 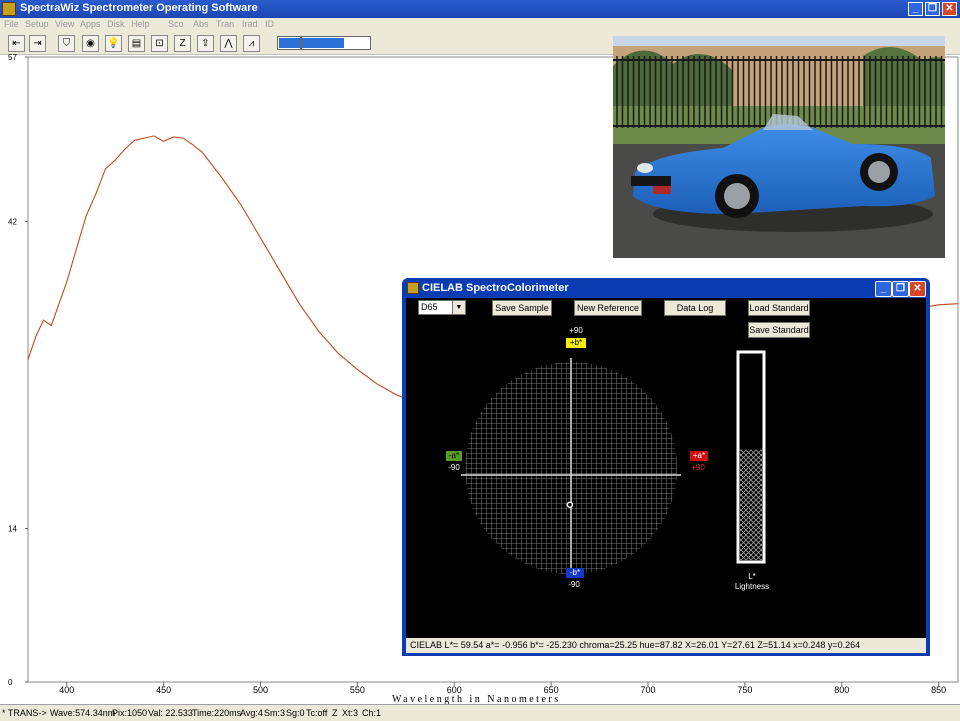 I want to click on load-standard-button: Load Standard, so click(x=779, y=308).